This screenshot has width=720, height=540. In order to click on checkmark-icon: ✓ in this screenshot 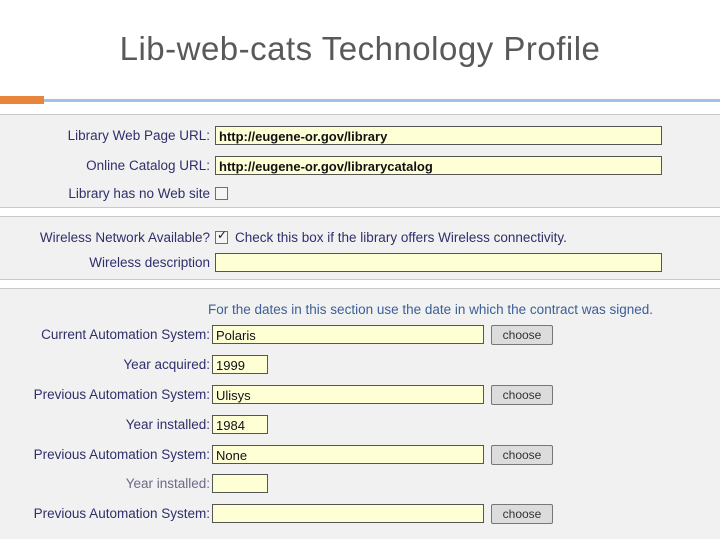, I will do `click(222, 235)`.